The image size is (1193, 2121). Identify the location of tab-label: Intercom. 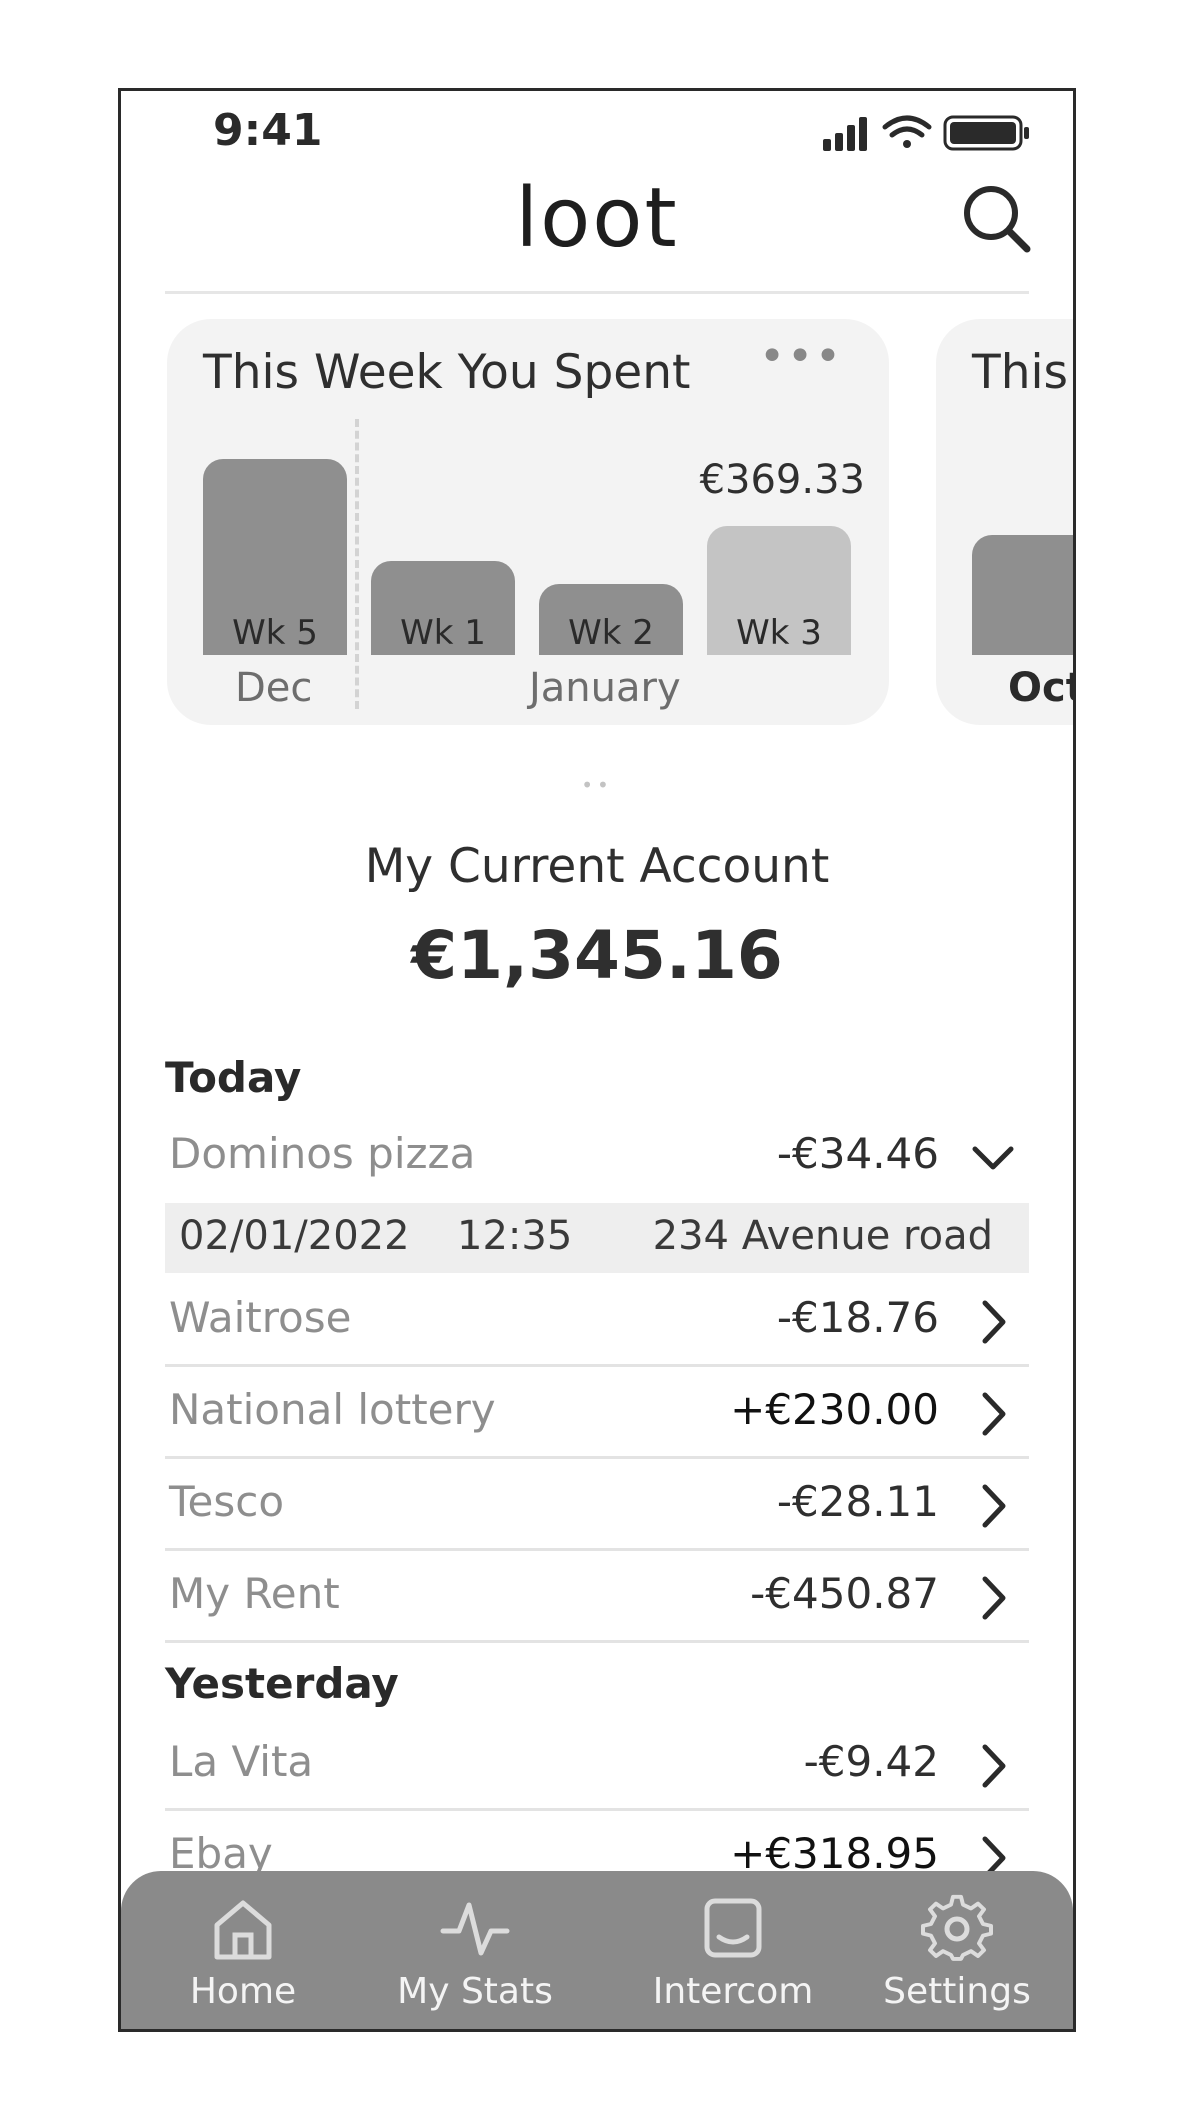
(733, 1991).